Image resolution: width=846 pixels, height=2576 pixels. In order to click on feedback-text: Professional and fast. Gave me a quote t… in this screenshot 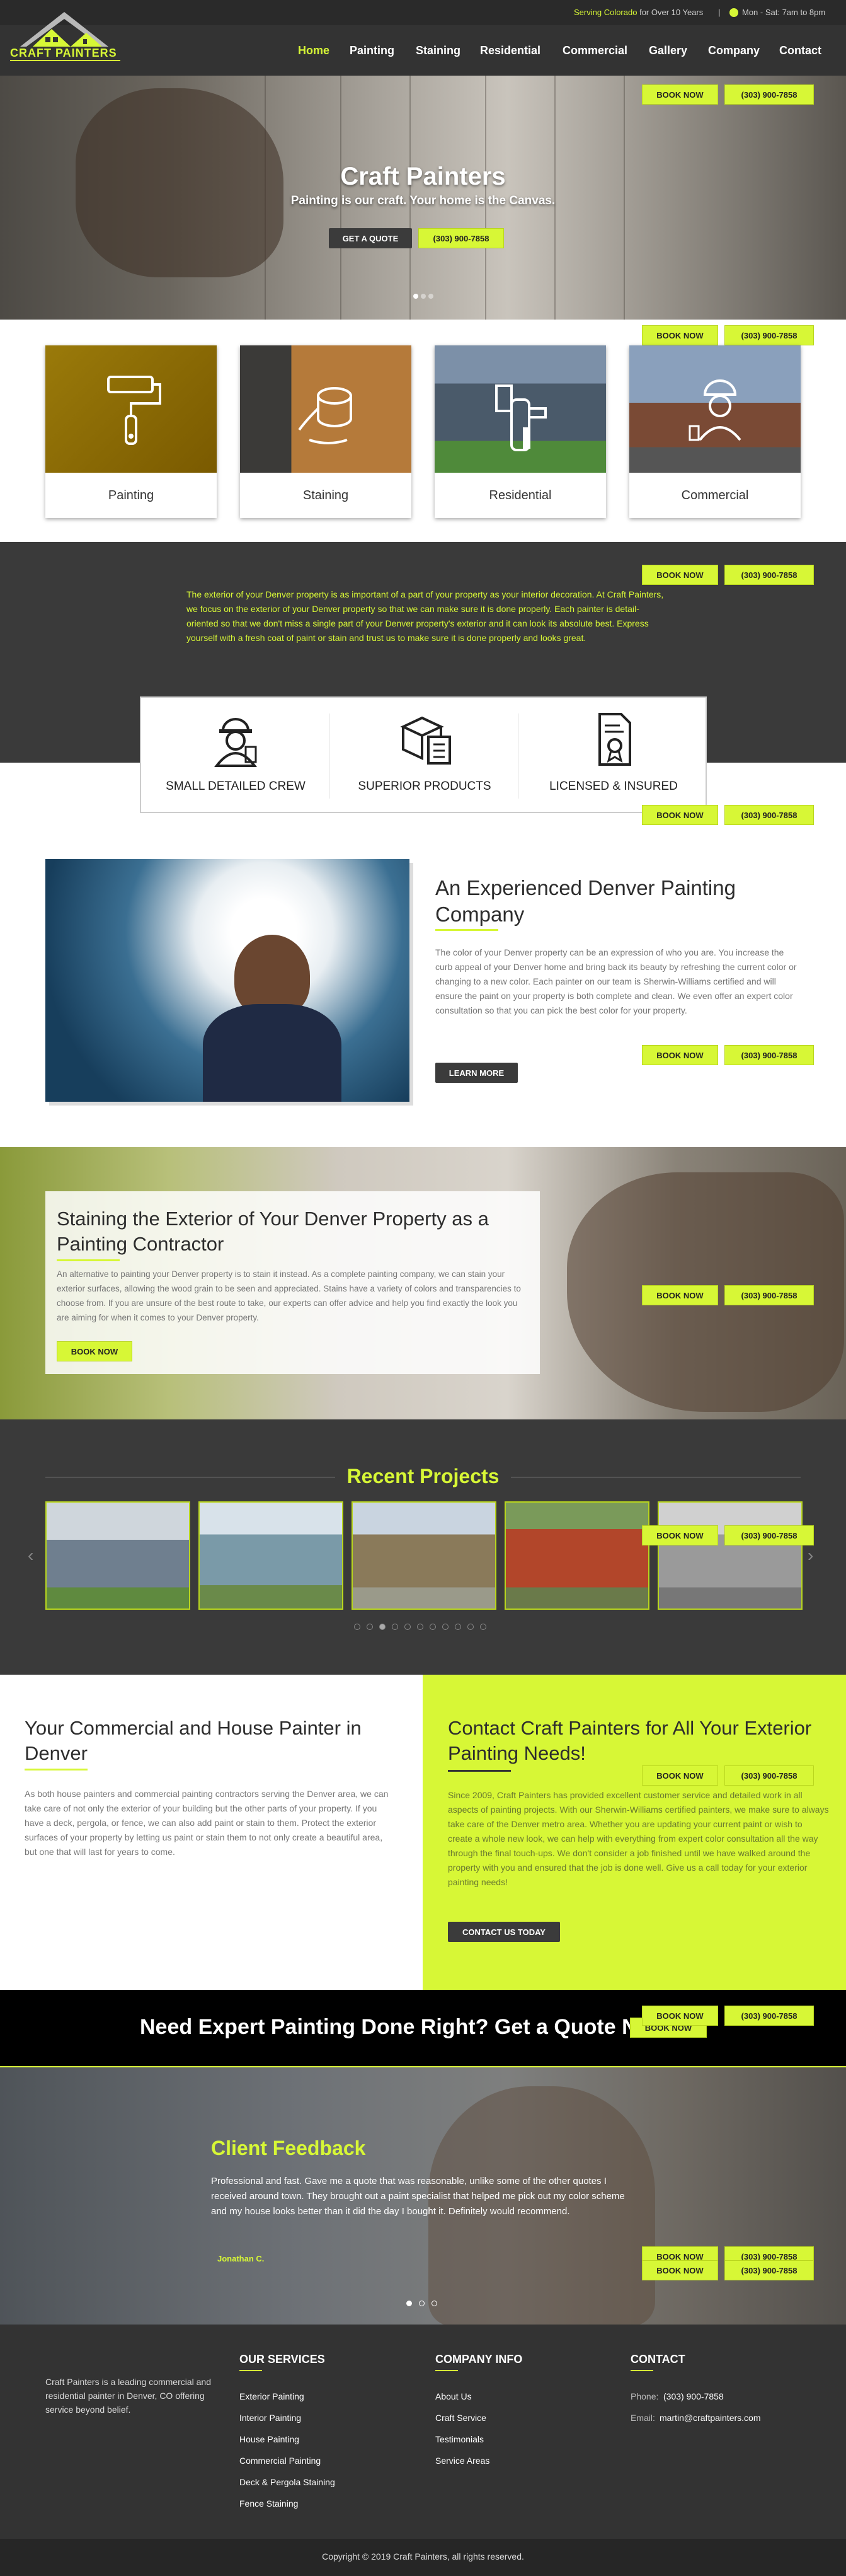, I will do `click(418, 2196)`.